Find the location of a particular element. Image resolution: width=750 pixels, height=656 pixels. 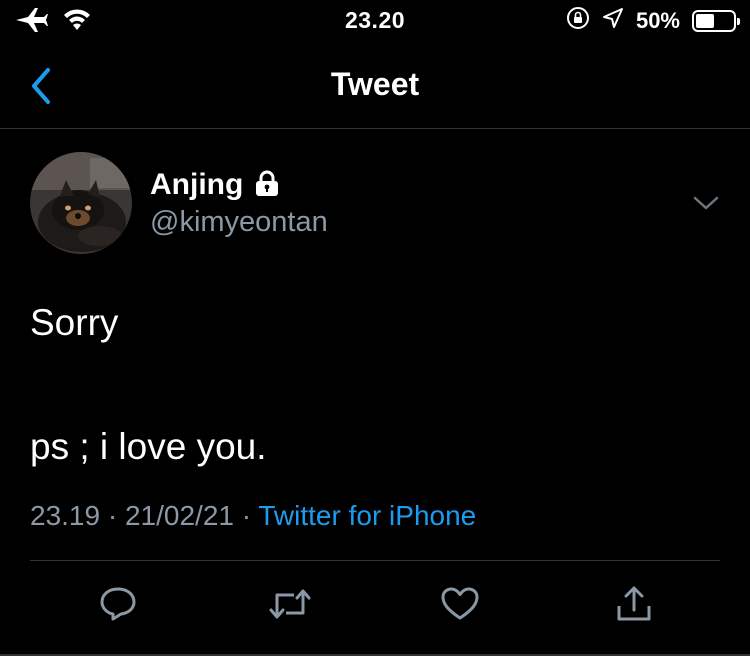

lock-icon is located at coordinates (267, 185).